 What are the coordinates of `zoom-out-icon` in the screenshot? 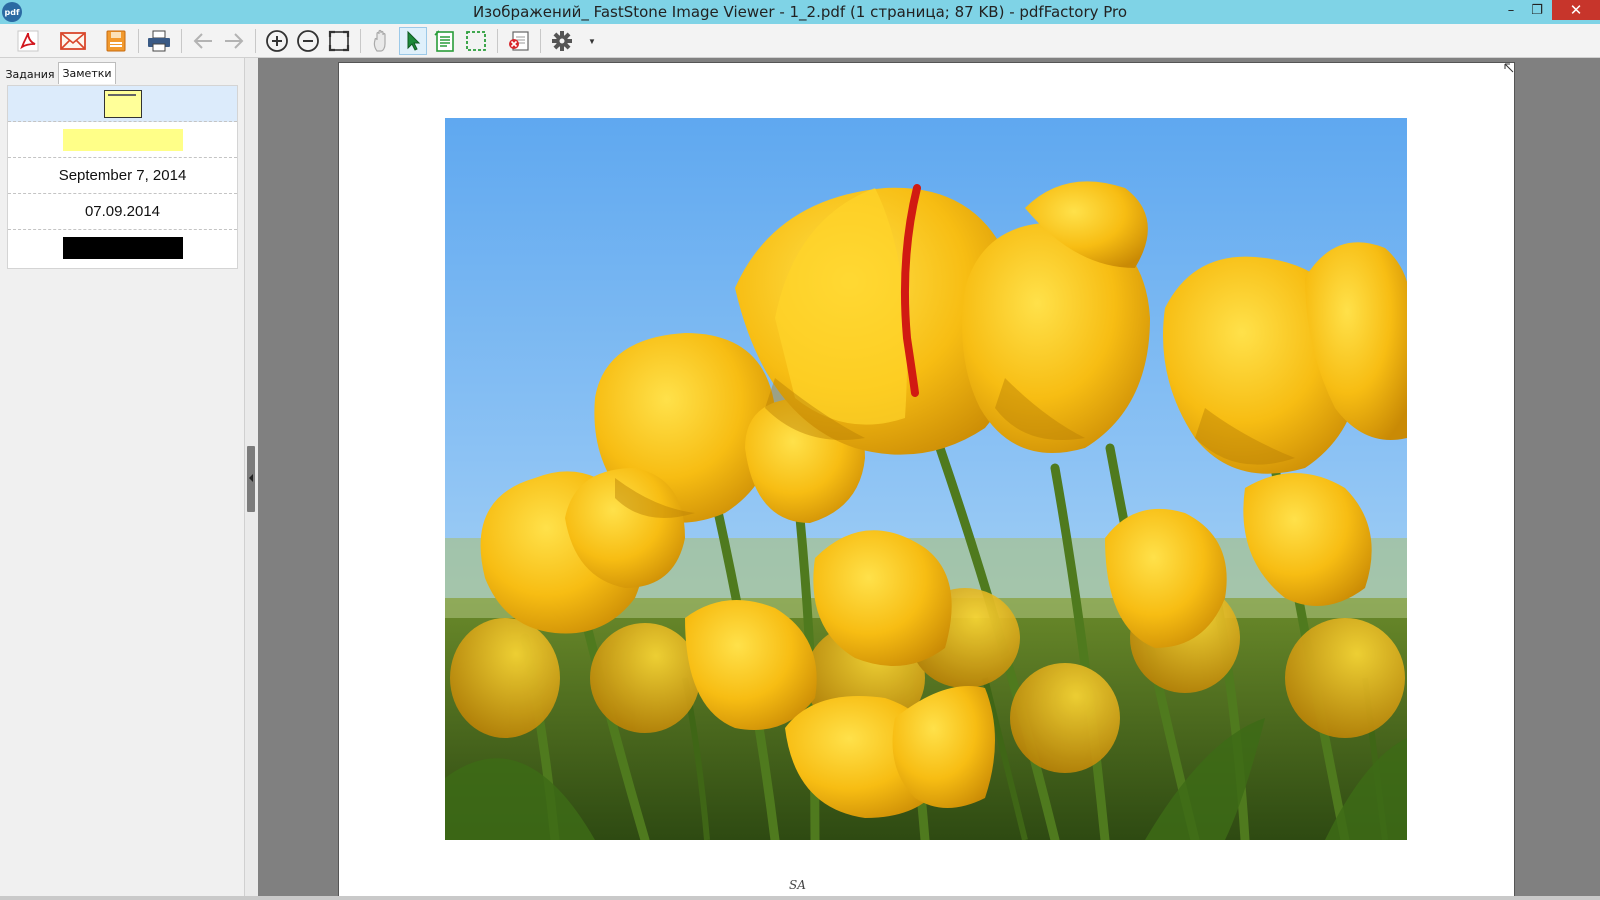 It's located at (308, 41).